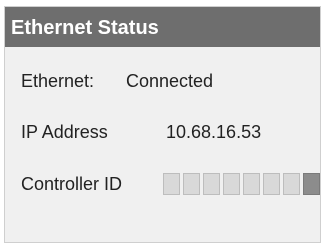 Image resolution: width=329 pixels, height=247 pixels. Describe the element at coordinates (58, 81) in the screenshot. I see `ethernet-label: Ethernet:` at that location.